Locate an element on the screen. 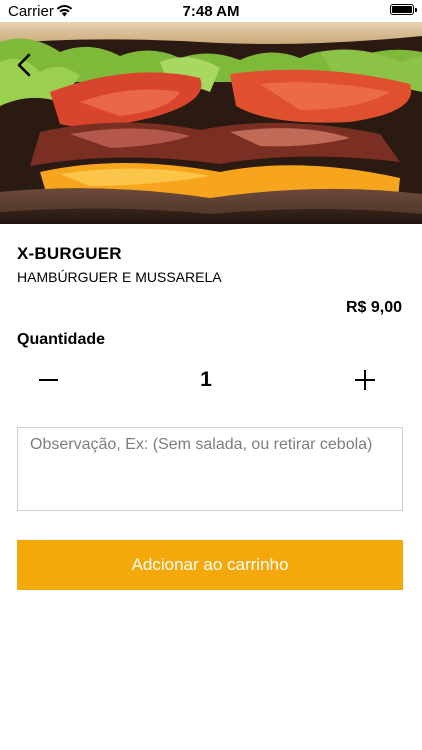 This screenshot has height=750, width=422. chevron-left-icon is located at coordinates (24, 65).